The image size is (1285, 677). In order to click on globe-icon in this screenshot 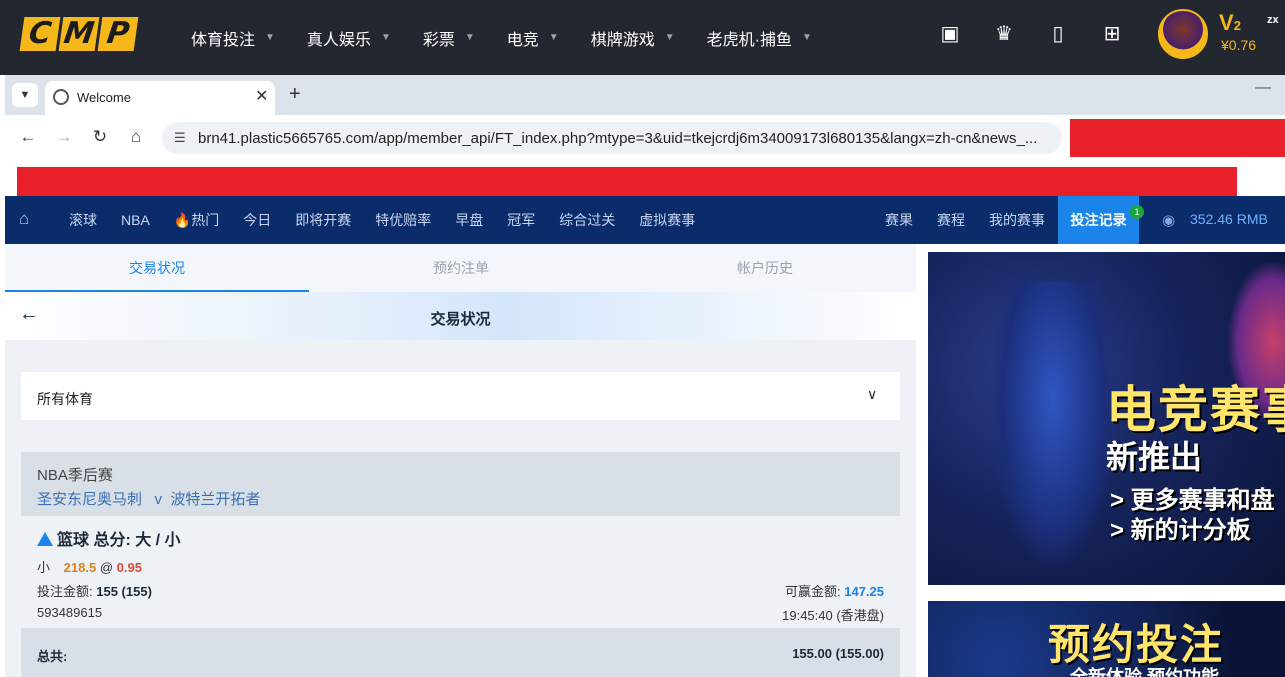, I will do `click(61, 97)`.